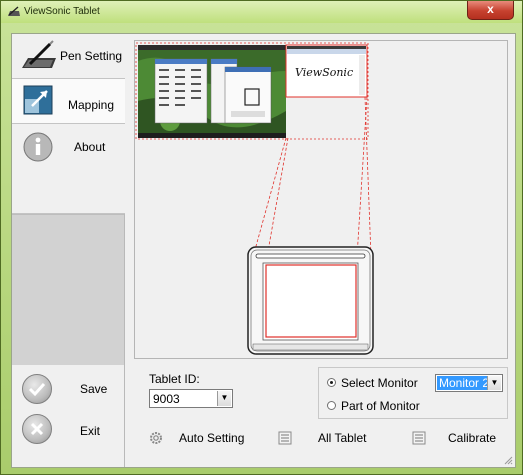 This screenshot has height=475, width=523. I want to click on close-button: x, so click(490, 10).